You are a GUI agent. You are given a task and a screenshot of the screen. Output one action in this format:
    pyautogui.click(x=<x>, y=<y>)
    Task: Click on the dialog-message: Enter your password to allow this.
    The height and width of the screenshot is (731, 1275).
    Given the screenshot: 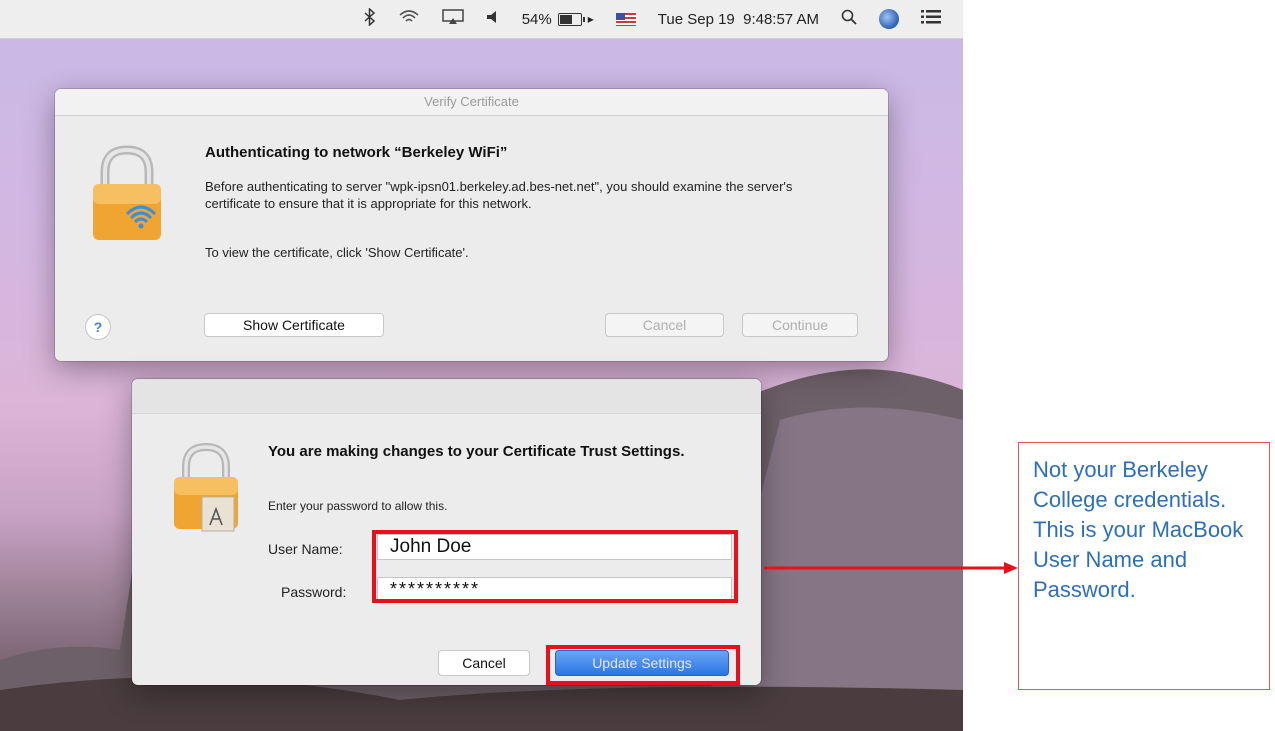 What is the action you would take?
    pyautogui.click(x=358, y=506)
    